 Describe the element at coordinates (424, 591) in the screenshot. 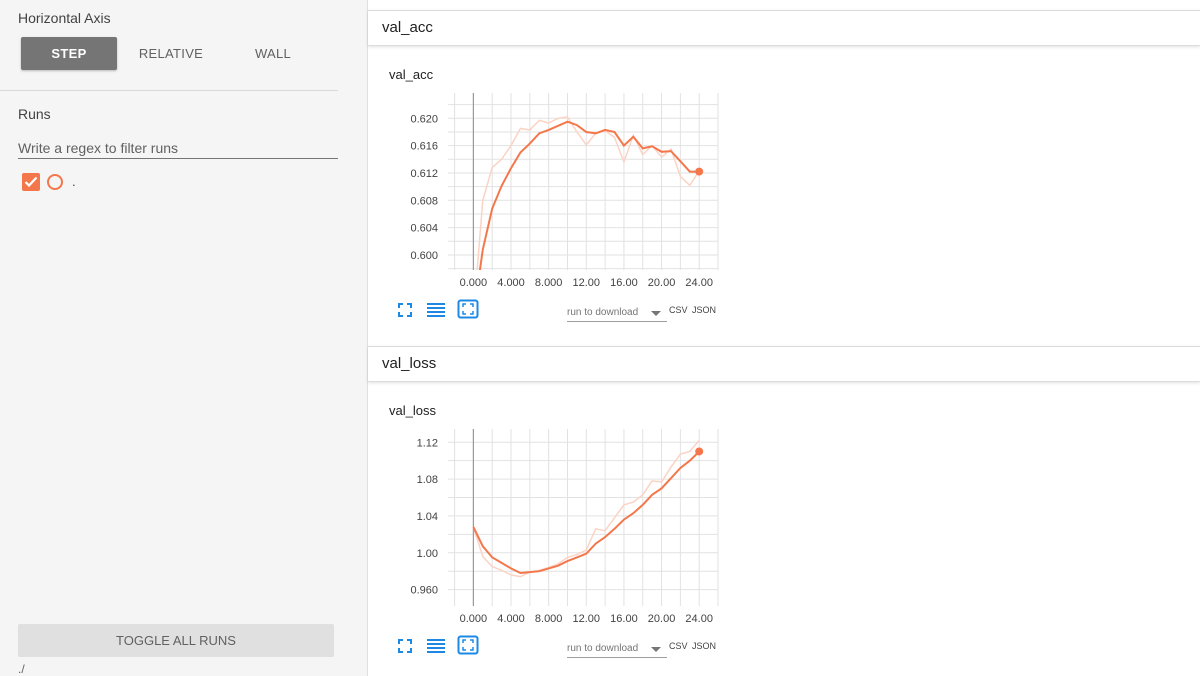

I see `y-tick-label: 0.960` at that location.